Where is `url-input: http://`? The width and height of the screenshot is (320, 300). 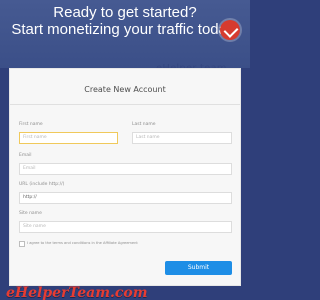
url-input: http:// is located at coordinates (125, 198).